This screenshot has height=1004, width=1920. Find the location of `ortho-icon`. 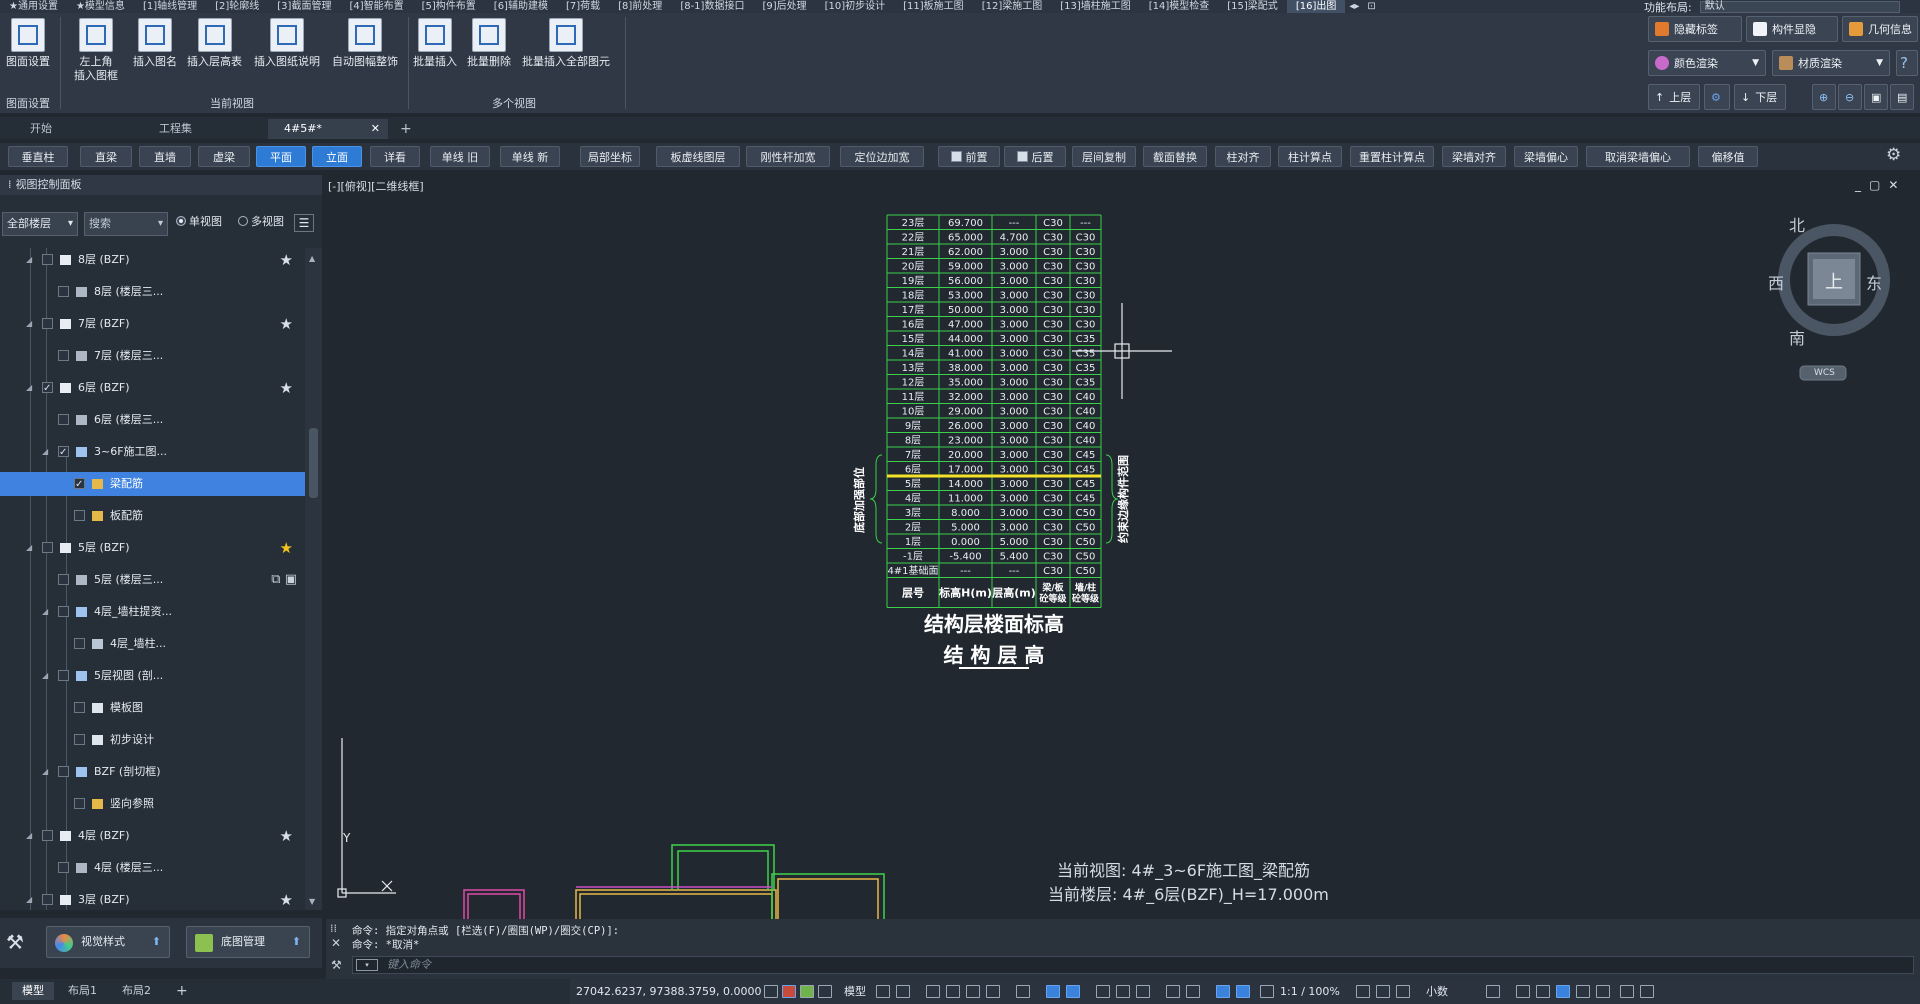

ortho-icon is located at coordinates (953, 991).